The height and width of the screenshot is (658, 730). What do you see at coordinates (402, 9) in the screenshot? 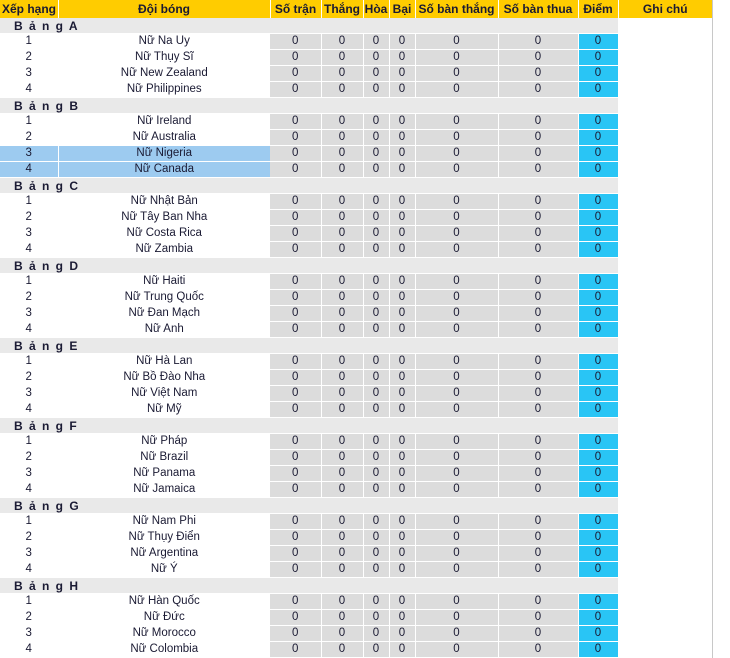
I see `column-header-losses: Bại` at bounding box center [402, 9].